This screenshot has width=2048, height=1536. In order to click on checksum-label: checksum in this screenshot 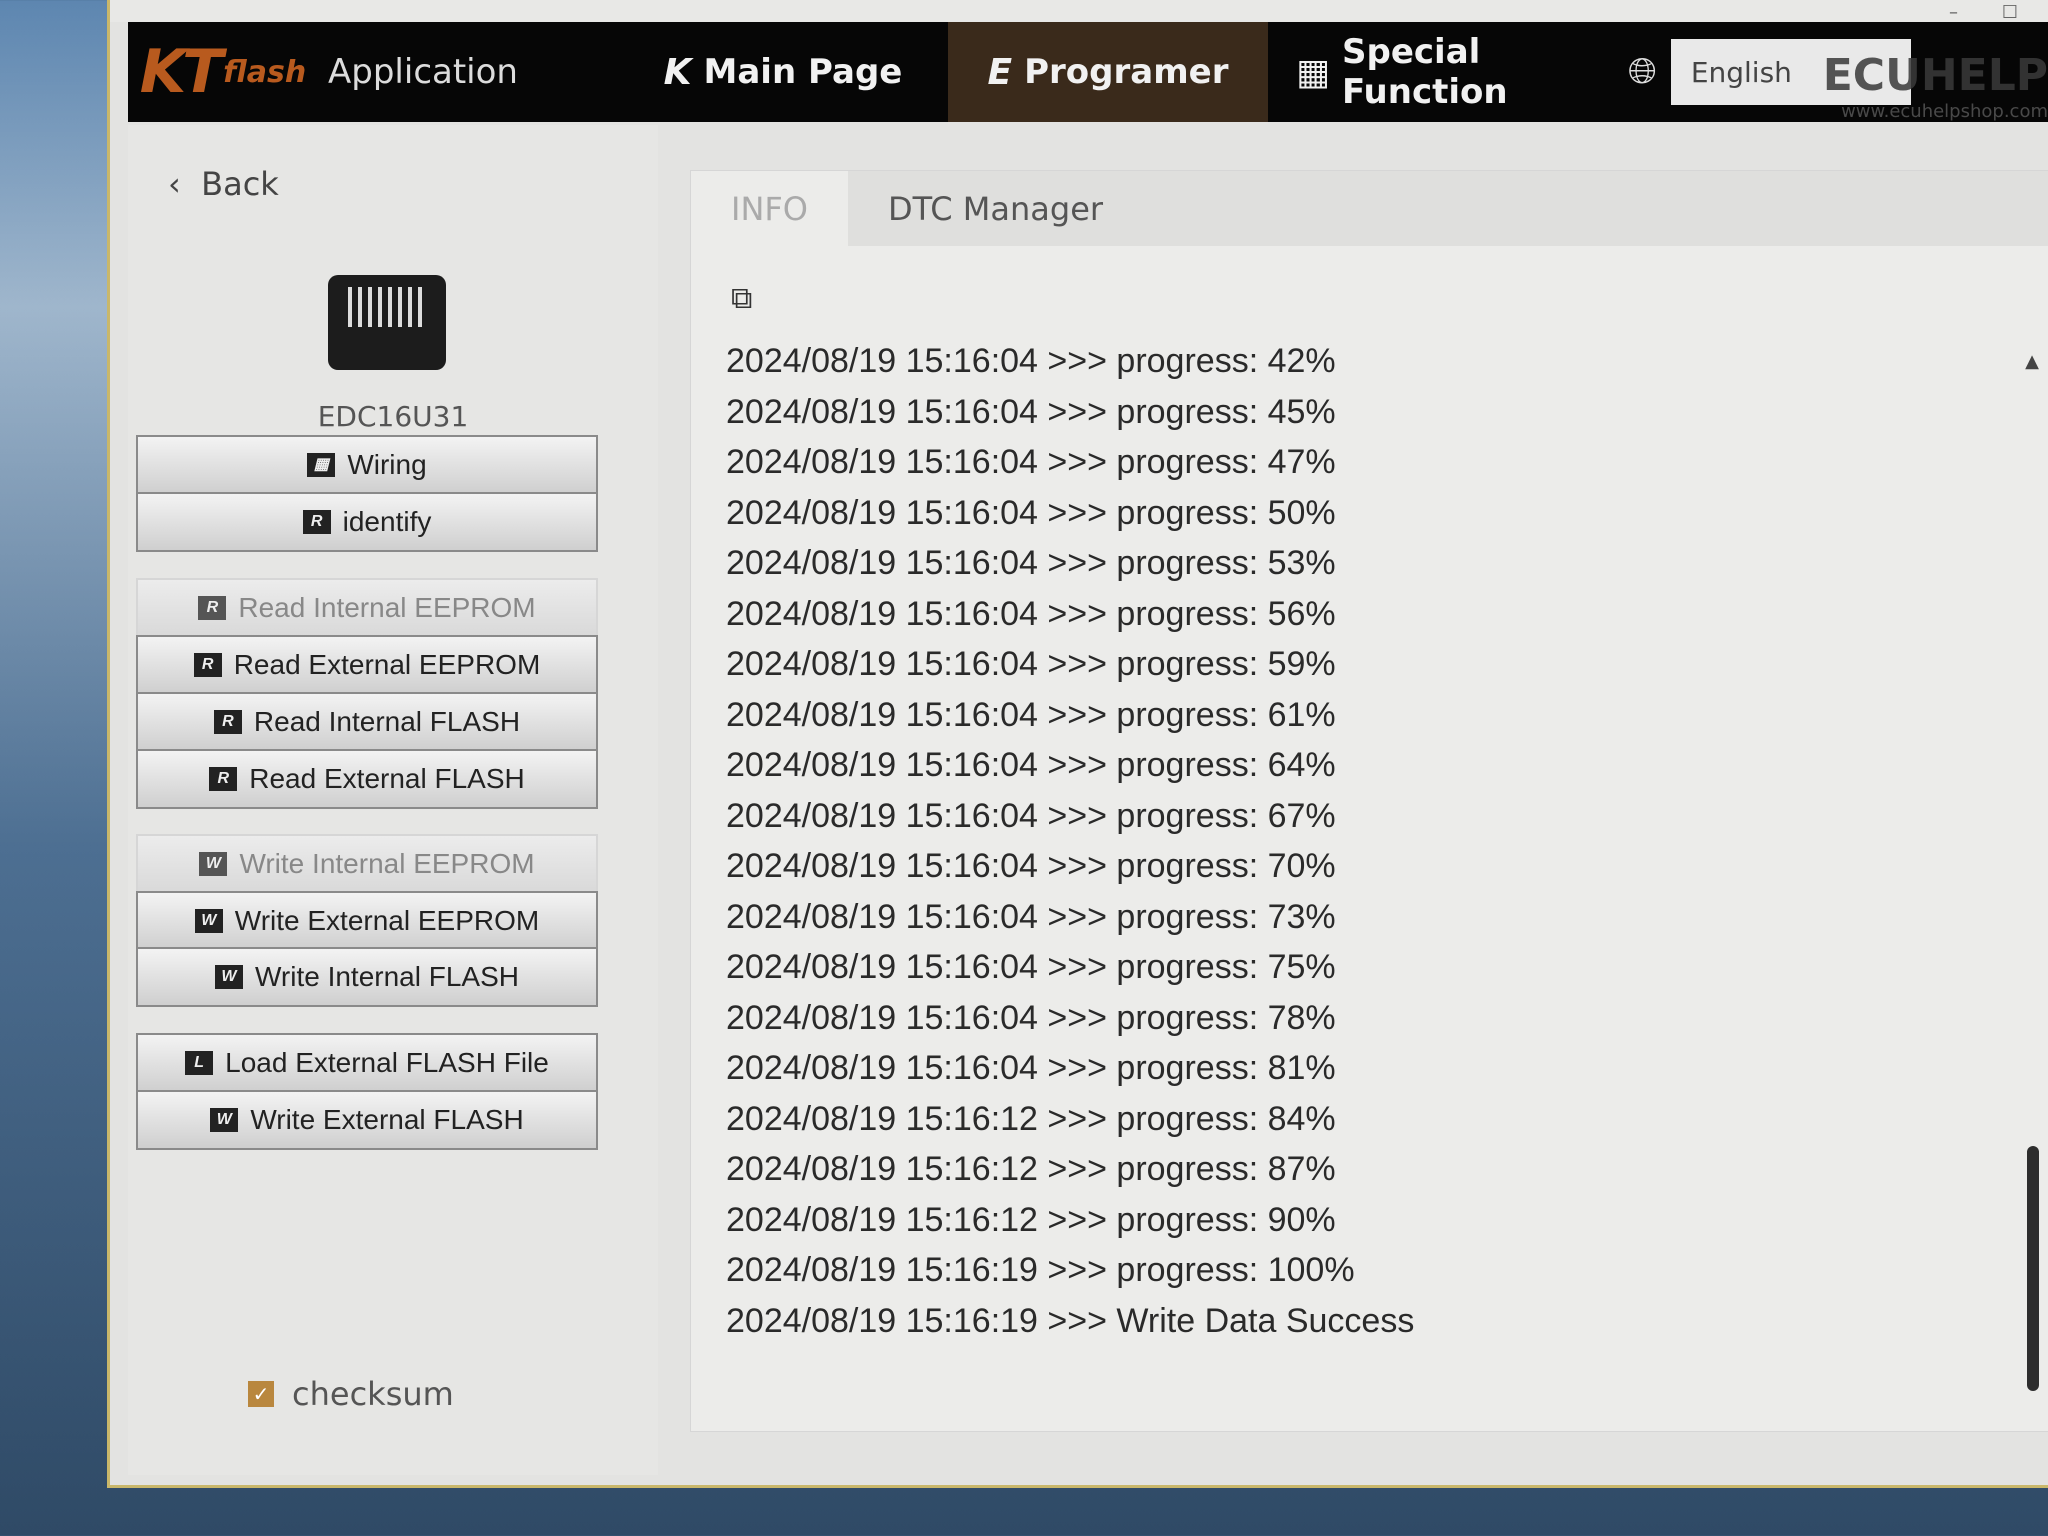, I will do `click(373, 1394)`.